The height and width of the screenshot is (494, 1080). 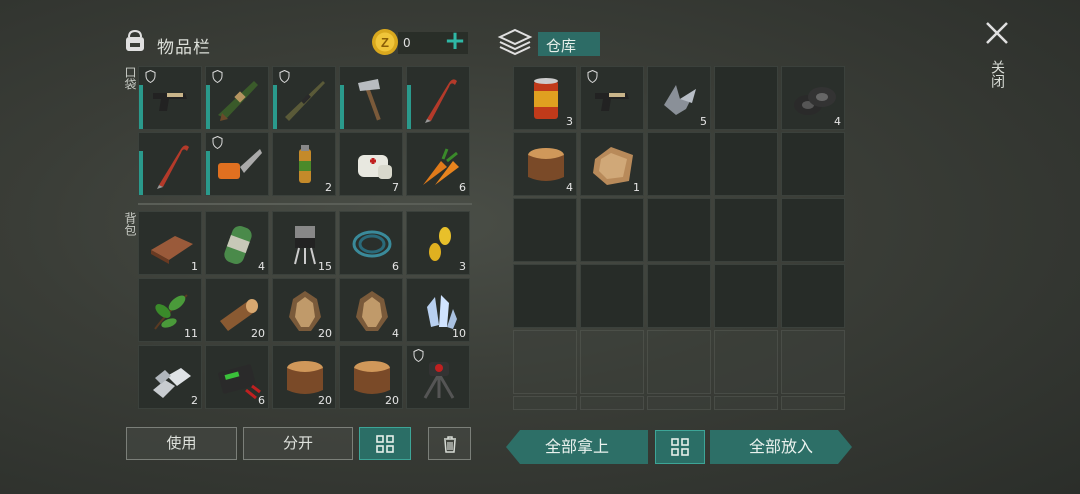 What do you see at coordinates (170, 243) in the screenshot?
I see `item-slot-plank: 1` at bounding box center [170, 243].